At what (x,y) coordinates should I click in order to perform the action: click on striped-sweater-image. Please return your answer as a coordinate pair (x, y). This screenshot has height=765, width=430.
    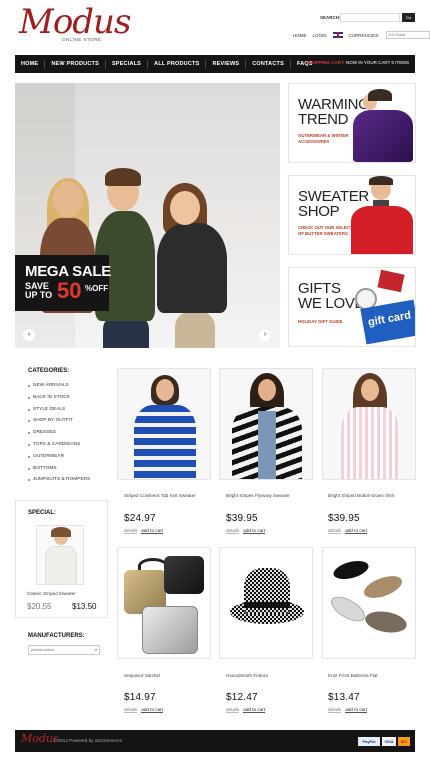
    Looking at the image, I should click on (165, 442).